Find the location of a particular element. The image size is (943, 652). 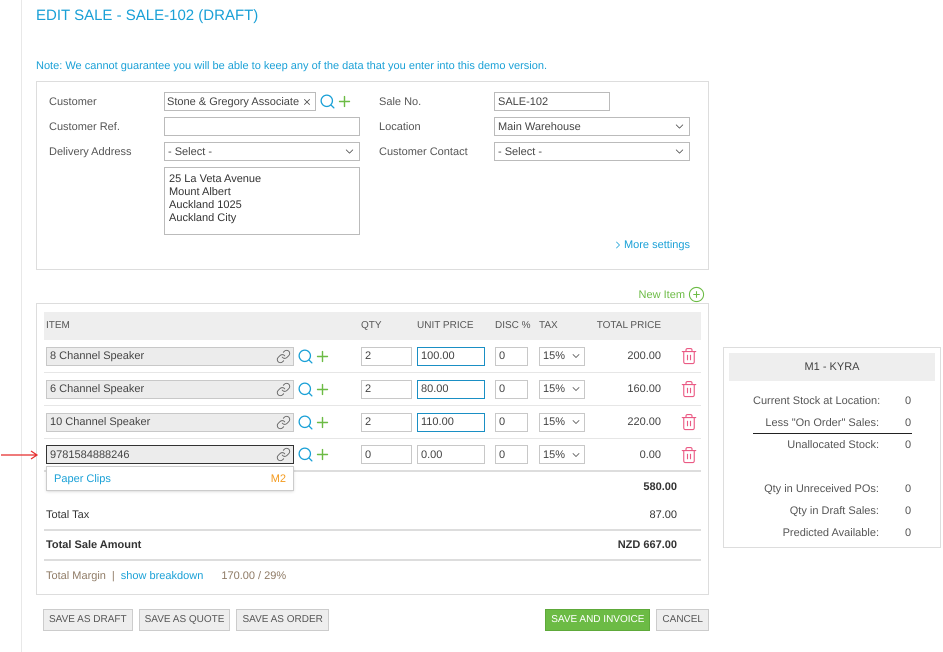

stock-panel-title: M1 - KYRA is located at coordinates (832, 367).